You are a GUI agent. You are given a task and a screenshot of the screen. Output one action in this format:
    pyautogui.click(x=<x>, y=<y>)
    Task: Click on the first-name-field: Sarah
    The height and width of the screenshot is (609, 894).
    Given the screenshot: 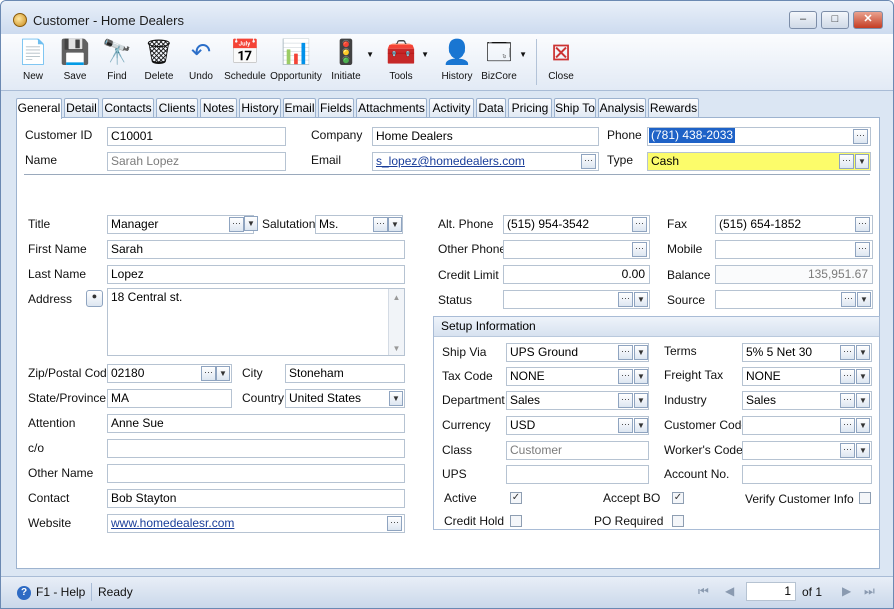 What is the action you would take?
    pyautogui.click(x=256, y=249)
    